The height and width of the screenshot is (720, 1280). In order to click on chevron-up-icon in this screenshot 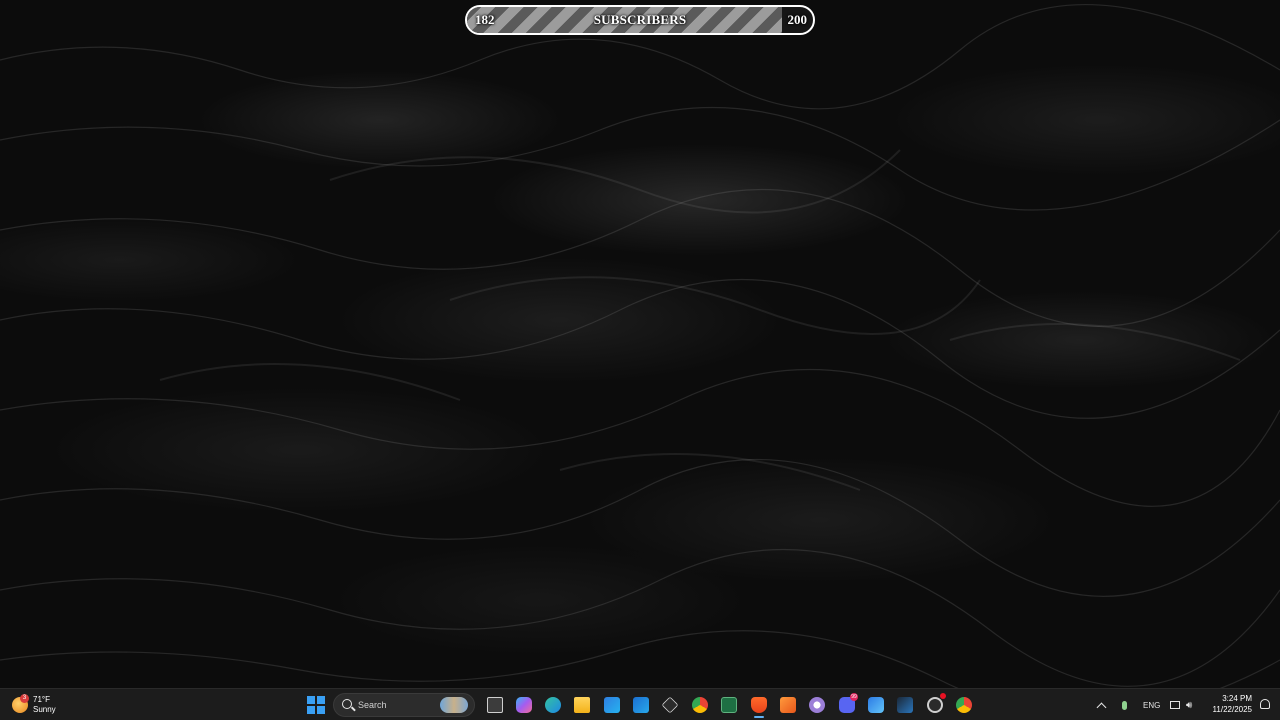, I will do `click(1101, 707)`.